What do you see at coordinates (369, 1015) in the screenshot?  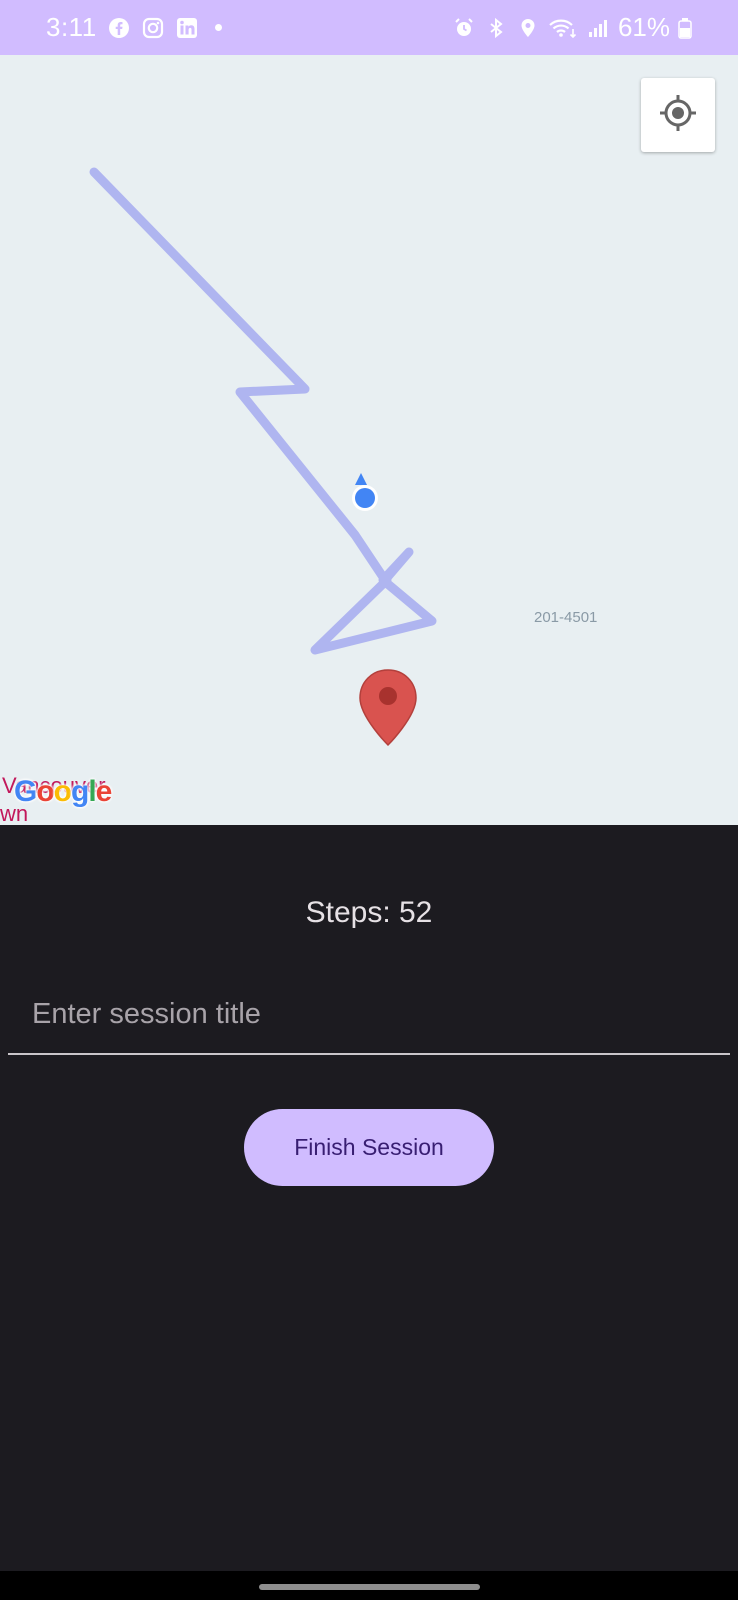 I see `session-title-input` at bounding box center [369, 1015].